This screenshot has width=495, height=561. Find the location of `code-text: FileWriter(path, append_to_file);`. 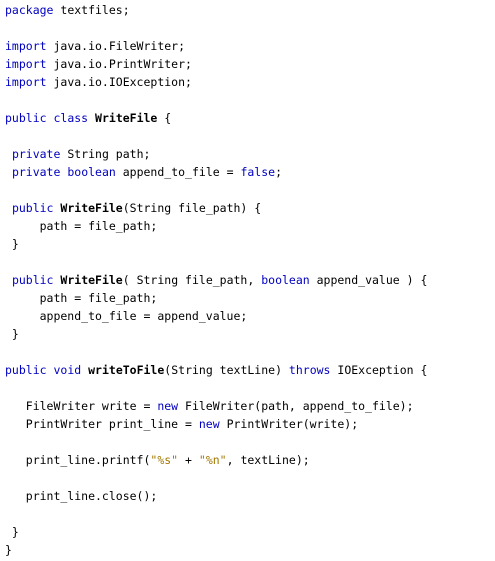

code-text: FileWriter(path, append_to_file); is located at coordinates (296, 406).